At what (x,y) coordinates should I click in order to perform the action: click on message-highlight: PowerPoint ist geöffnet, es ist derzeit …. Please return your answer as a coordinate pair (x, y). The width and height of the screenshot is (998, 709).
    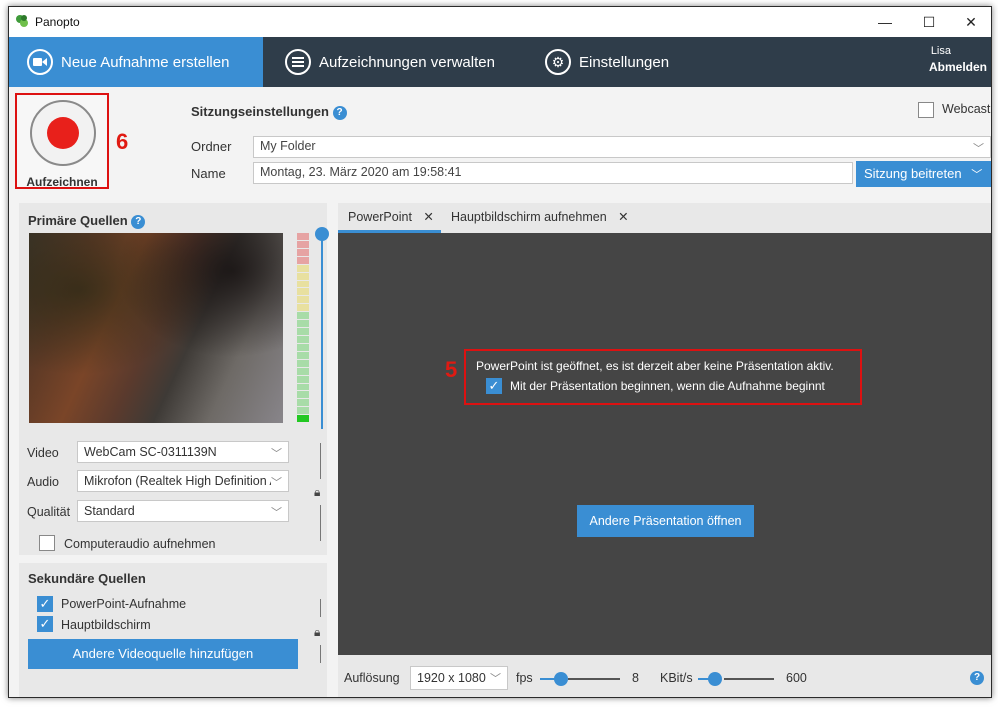
    Looking at the image, I should click on (663, 377).